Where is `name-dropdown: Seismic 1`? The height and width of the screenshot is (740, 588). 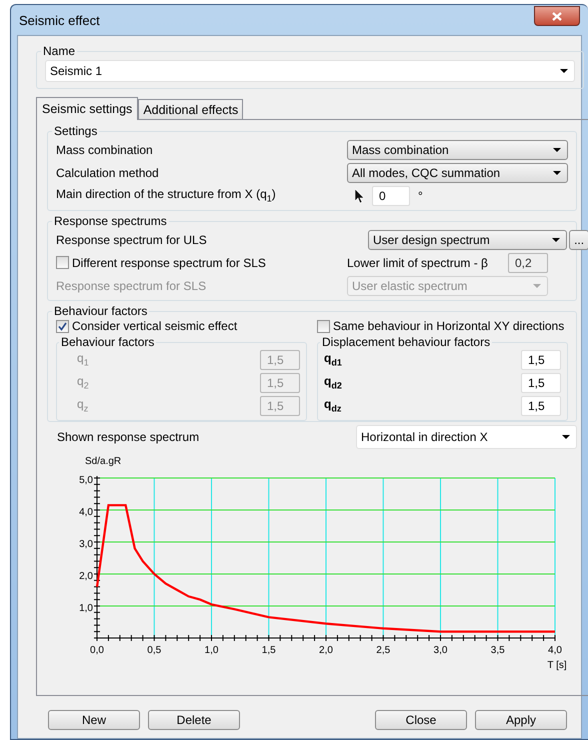
name-dropdown: Seismic 1 is located at coordinates (310, 71).